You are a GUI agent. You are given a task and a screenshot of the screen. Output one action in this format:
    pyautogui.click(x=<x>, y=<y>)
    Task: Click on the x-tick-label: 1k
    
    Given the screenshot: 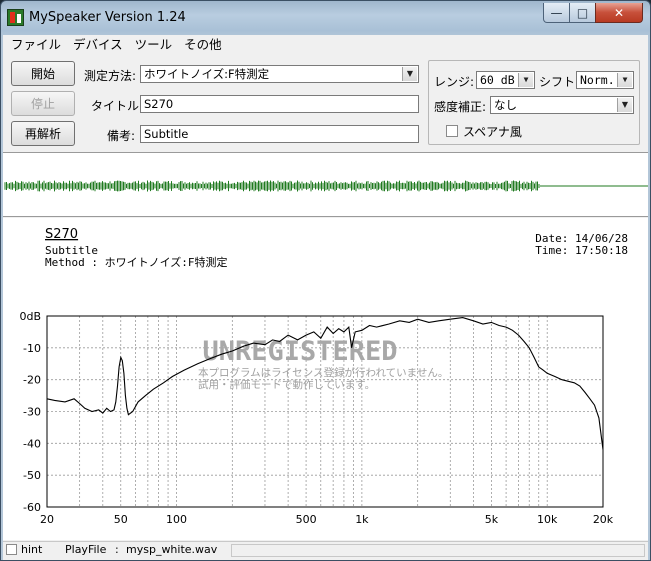 What is the action you would take?
    pyautogui.click(x=362, y=519)
    